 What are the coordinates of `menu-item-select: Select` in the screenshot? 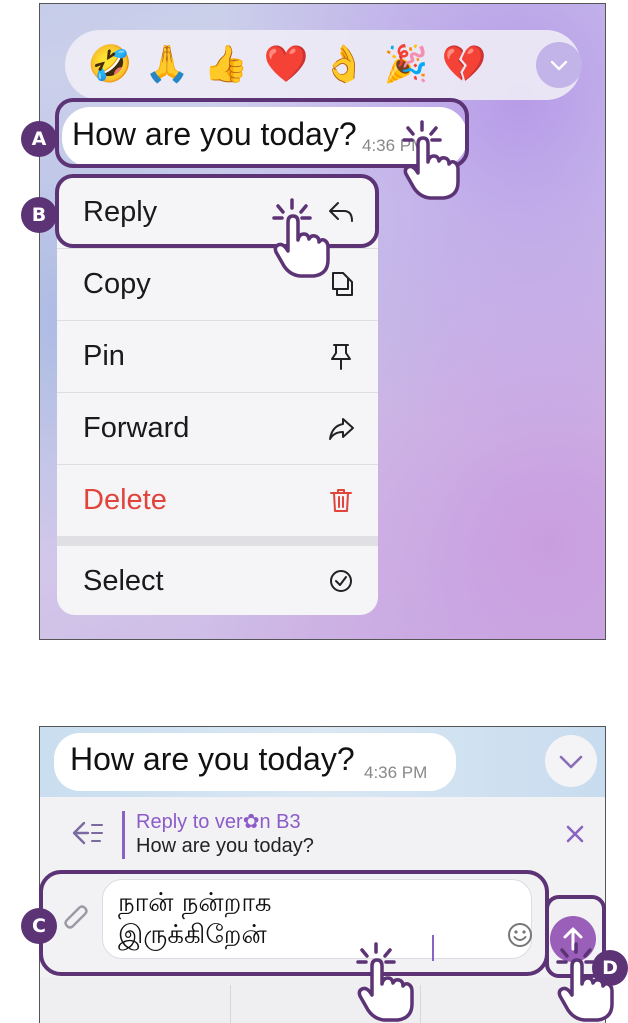 It's located at (217, 580).